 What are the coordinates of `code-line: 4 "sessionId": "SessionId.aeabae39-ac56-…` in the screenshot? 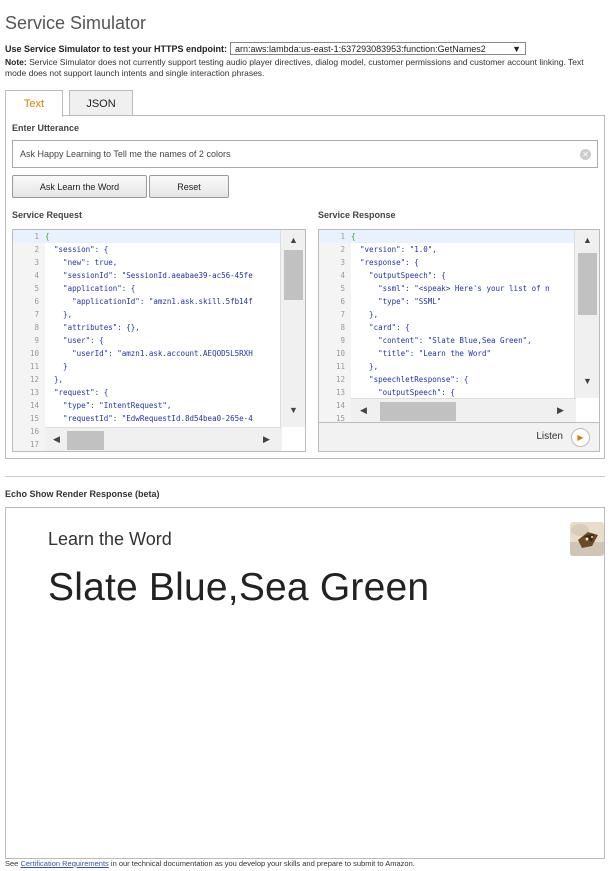 It's located at (146, 275).